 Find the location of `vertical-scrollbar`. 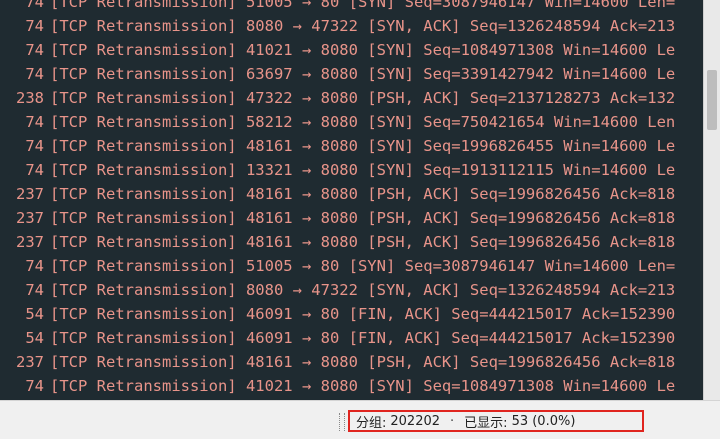

vertical-scrollbar is located at coordinates (711, 200).